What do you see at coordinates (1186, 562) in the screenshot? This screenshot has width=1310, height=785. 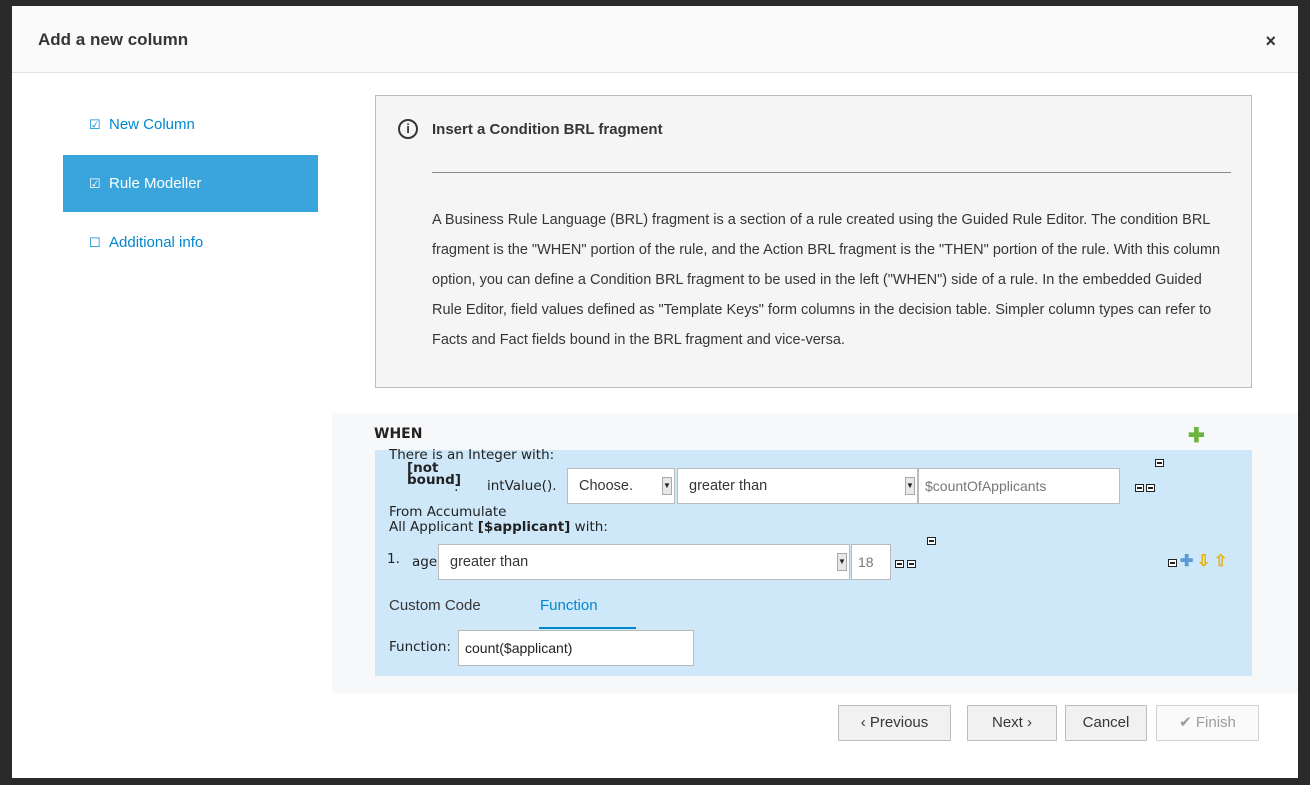 I see `insert-condition-icon: ✚` at bounding box center [1186, 562].